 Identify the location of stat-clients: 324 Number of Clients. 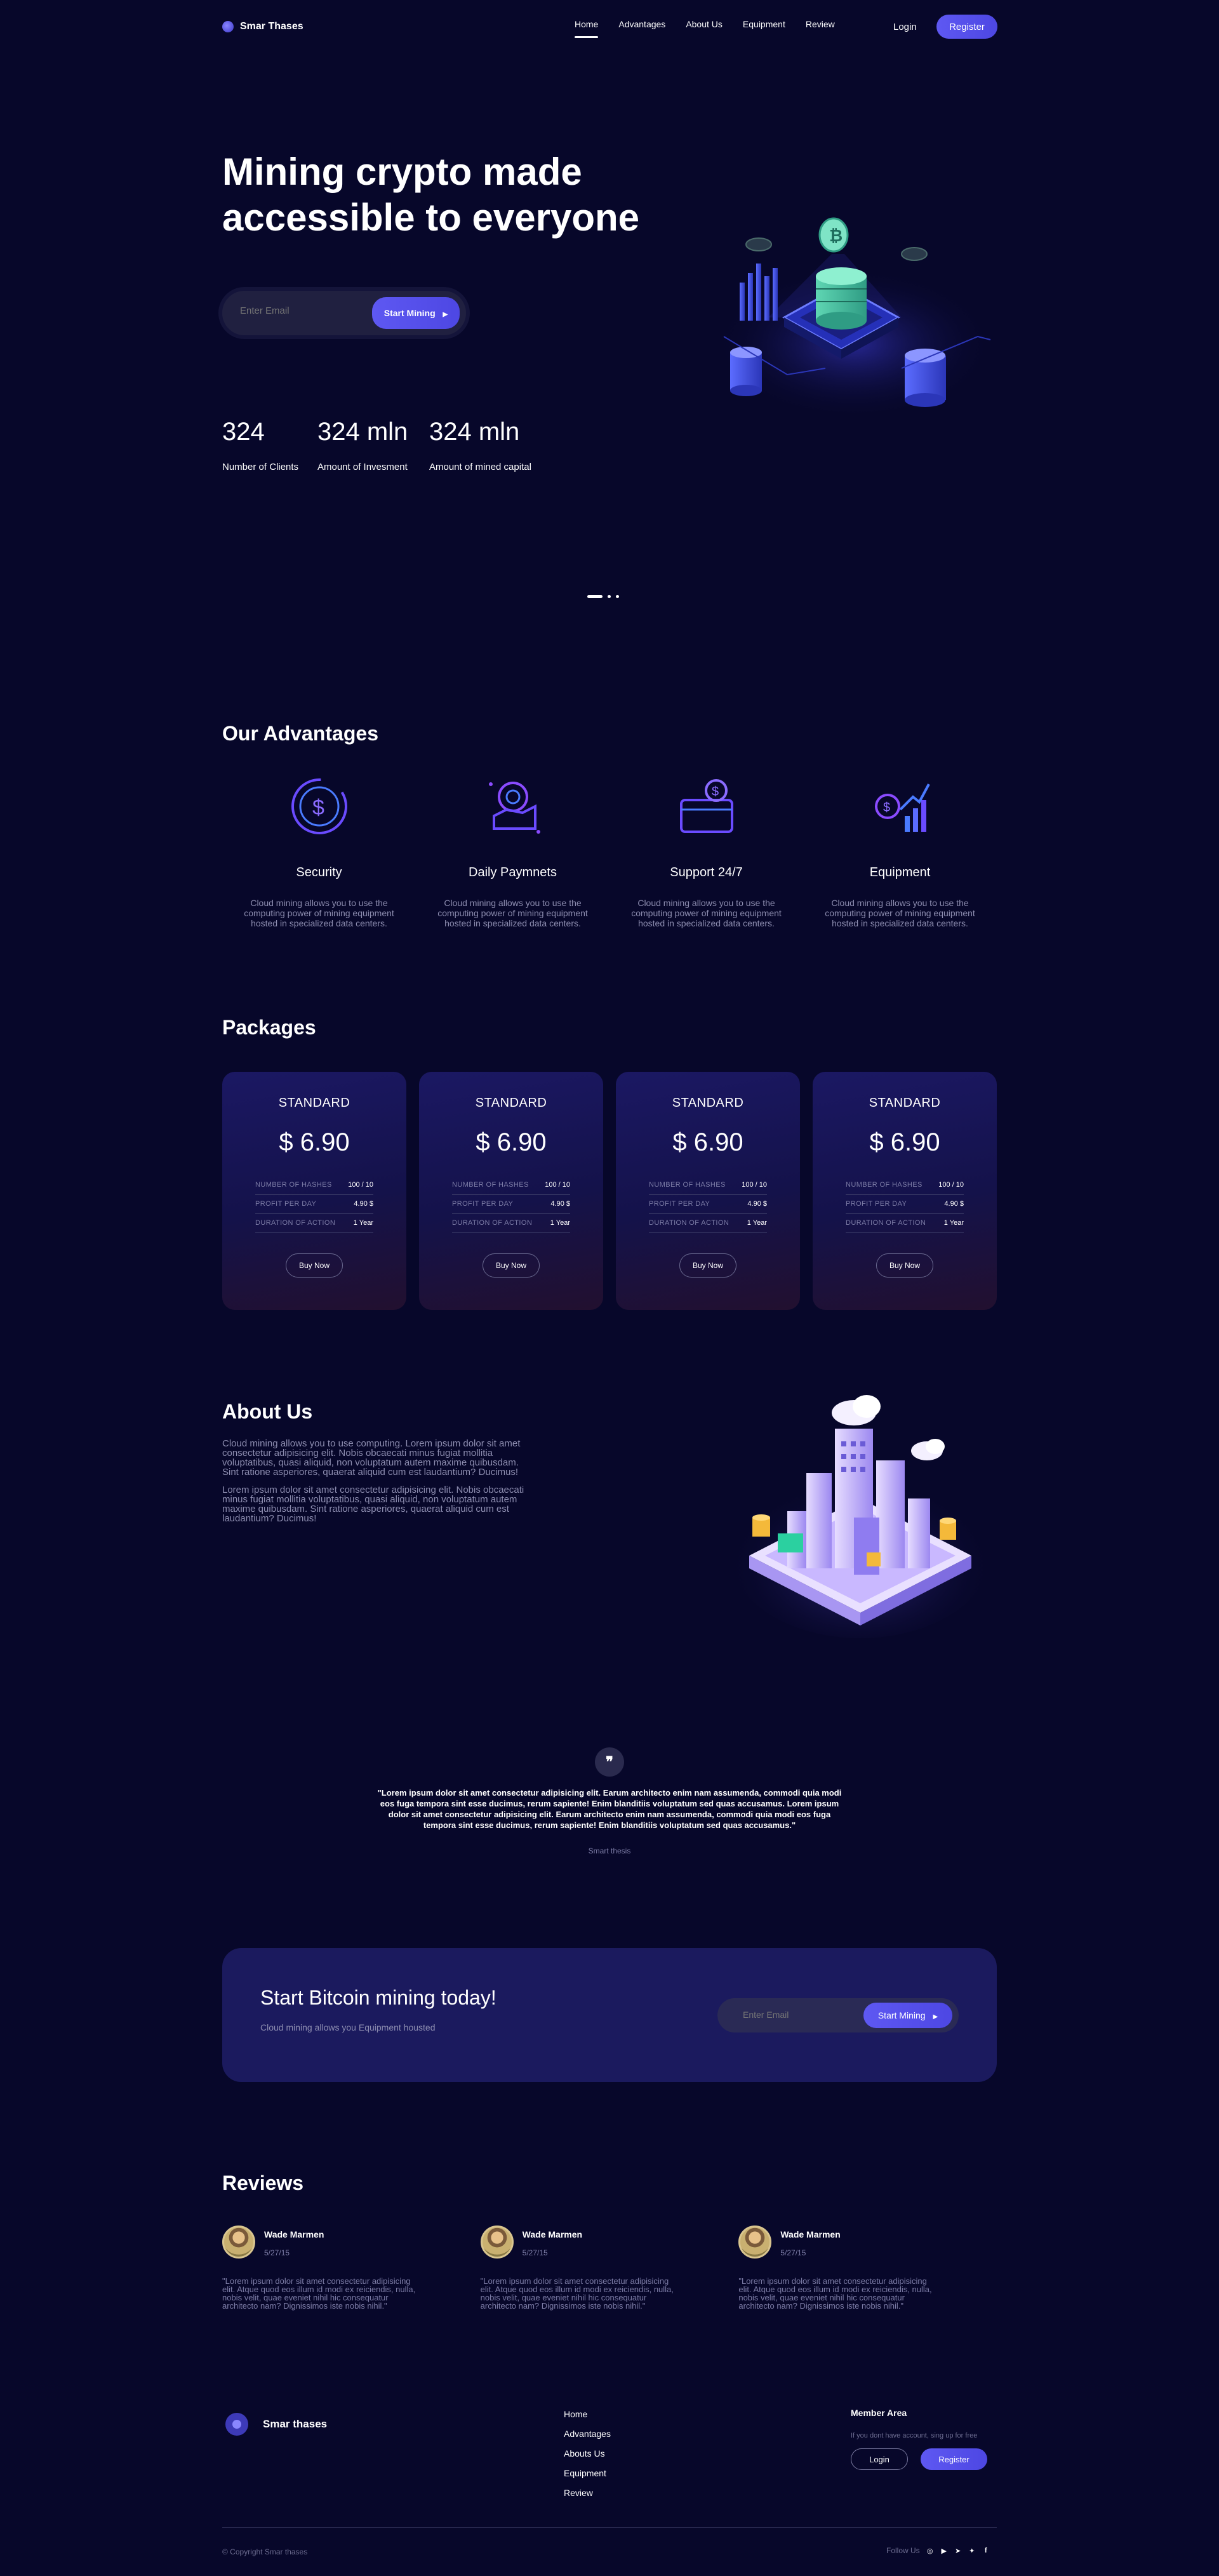
(269, 444).